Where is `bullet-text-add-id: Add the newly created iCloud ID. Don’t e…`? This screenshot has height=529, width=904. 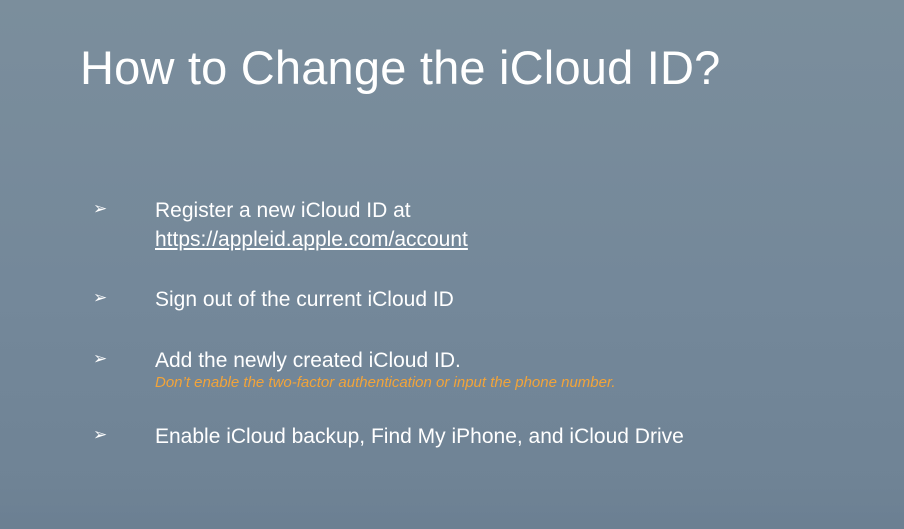 bullet-text-add-id: Add the newly created iCloud ID. Don’t e… is located at coordinates (385, 368).